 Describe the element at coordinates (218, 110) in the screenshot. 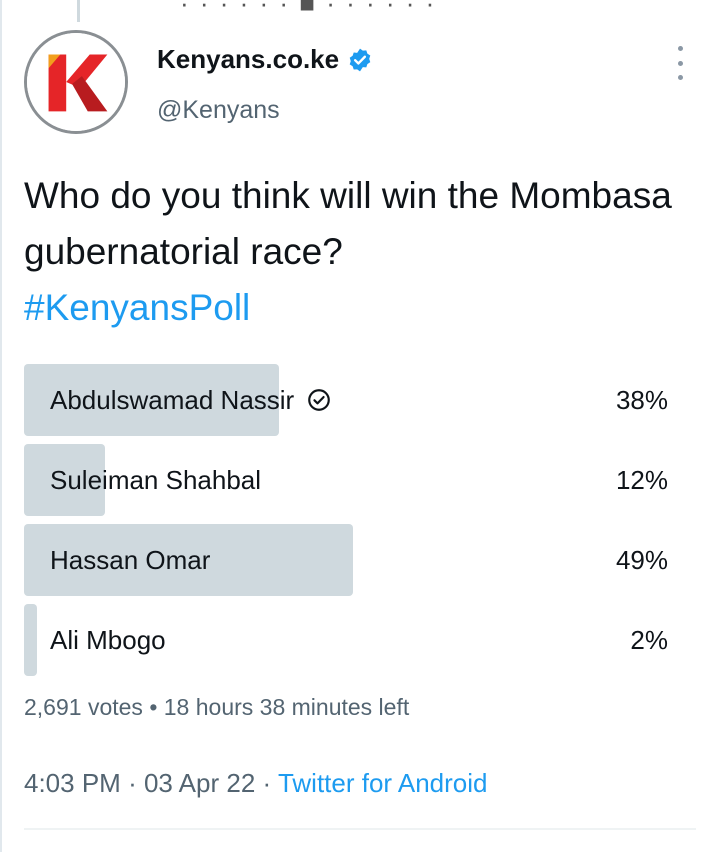

I see `author-handle: @Kenyans` at that location.